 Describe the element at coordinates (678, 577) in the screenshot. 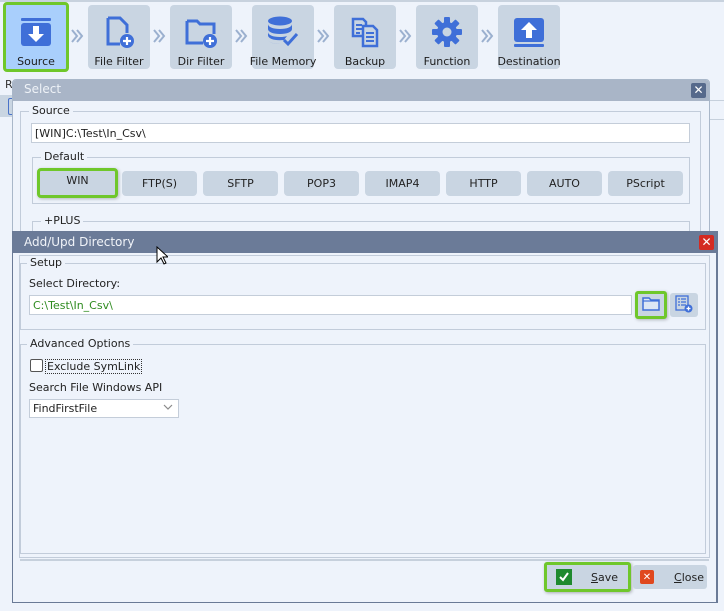

I see `close-mnemonic: C` at that location.